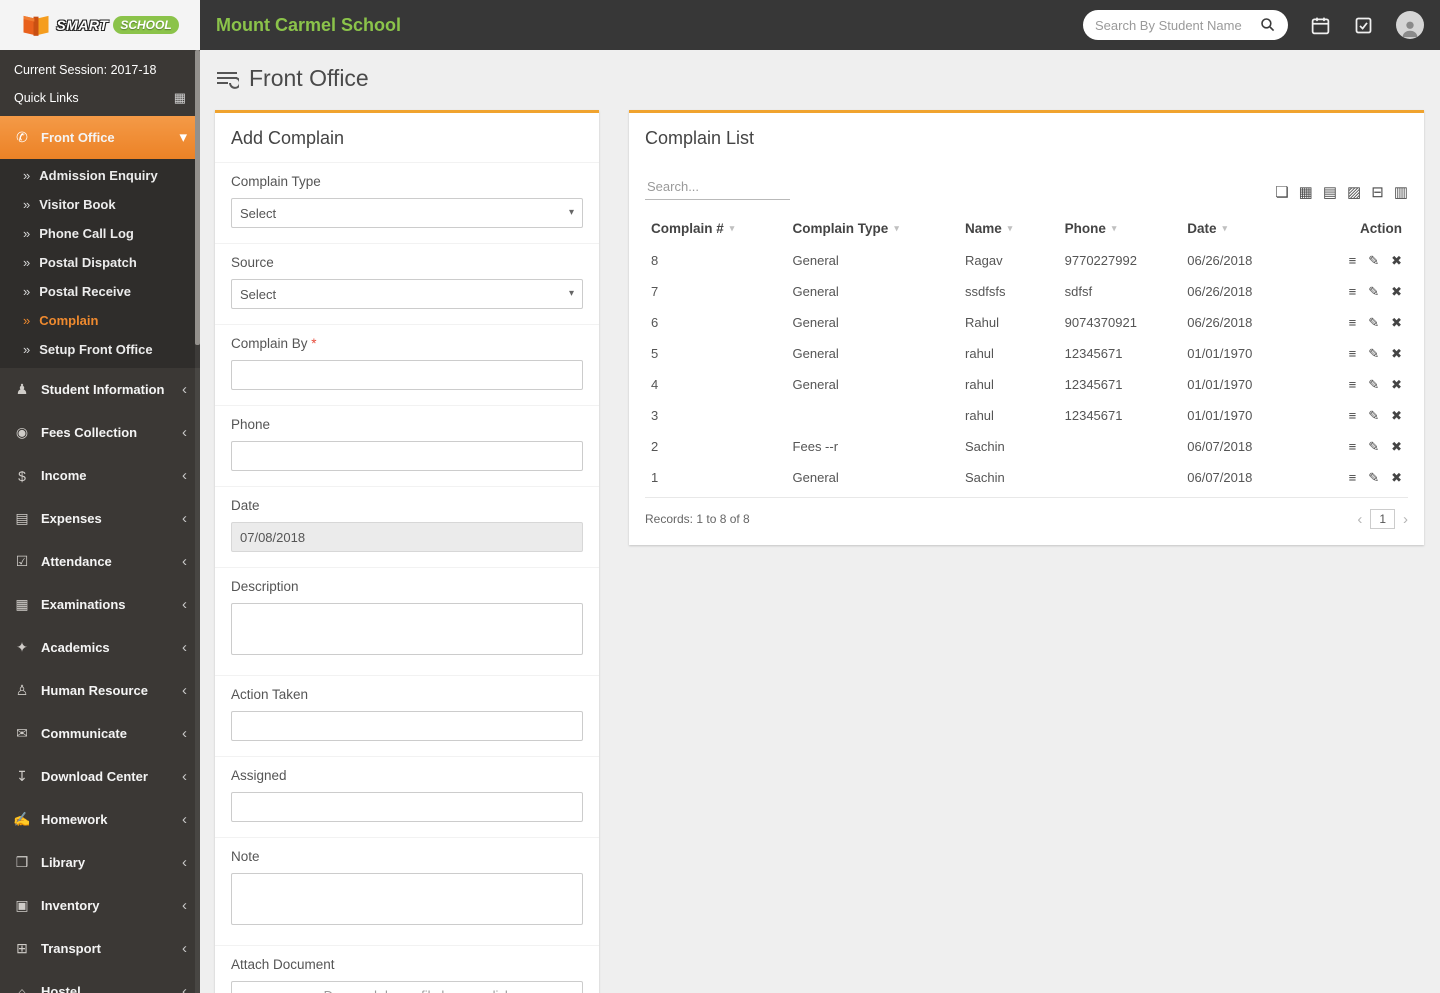 The width and height of the screenshot is (1440, 993). I want to click on sidebar-item-transport: ⊞ Transport ‹, so click(100, 948).